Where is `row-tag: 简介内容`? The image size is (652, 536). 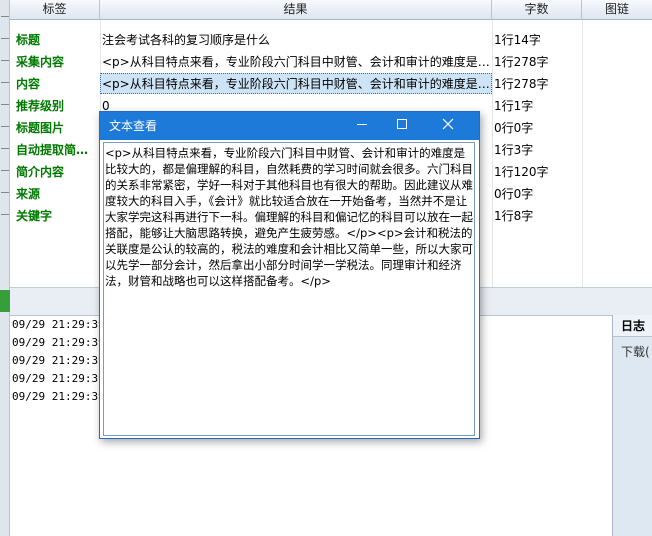
row-tag: 简介内容 is located at coordinates (40, 172).